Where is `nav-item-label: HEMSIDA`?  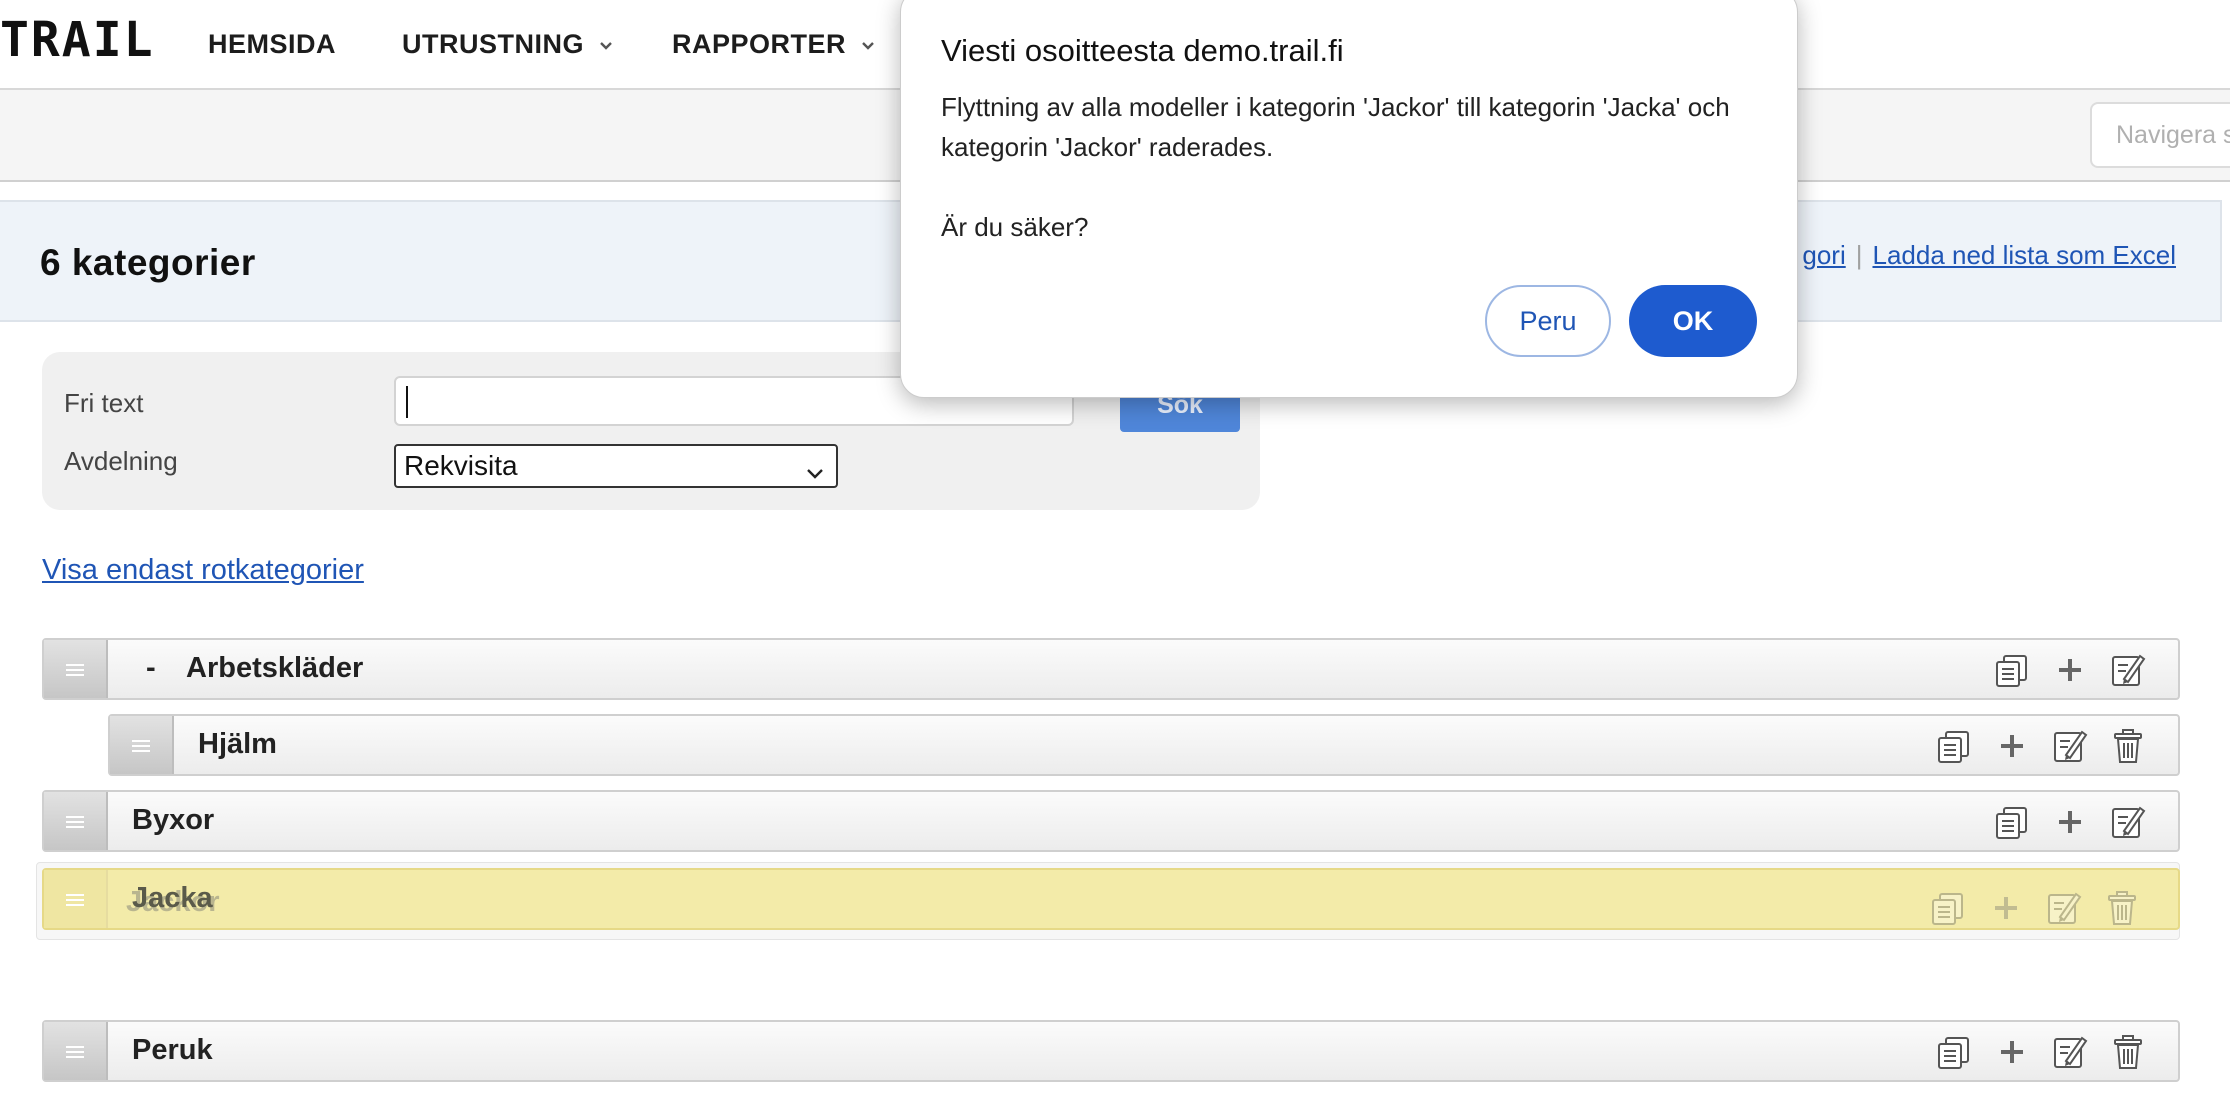 nav-item-label: HEMSIDA is located at coordinates (272, 44).